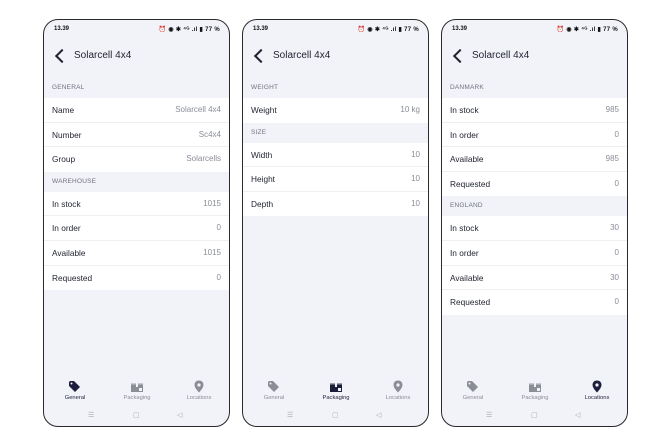 The width and height of the screenshot is (670, 446). I want to click on detail-row: Width 10, so click(335, 155).